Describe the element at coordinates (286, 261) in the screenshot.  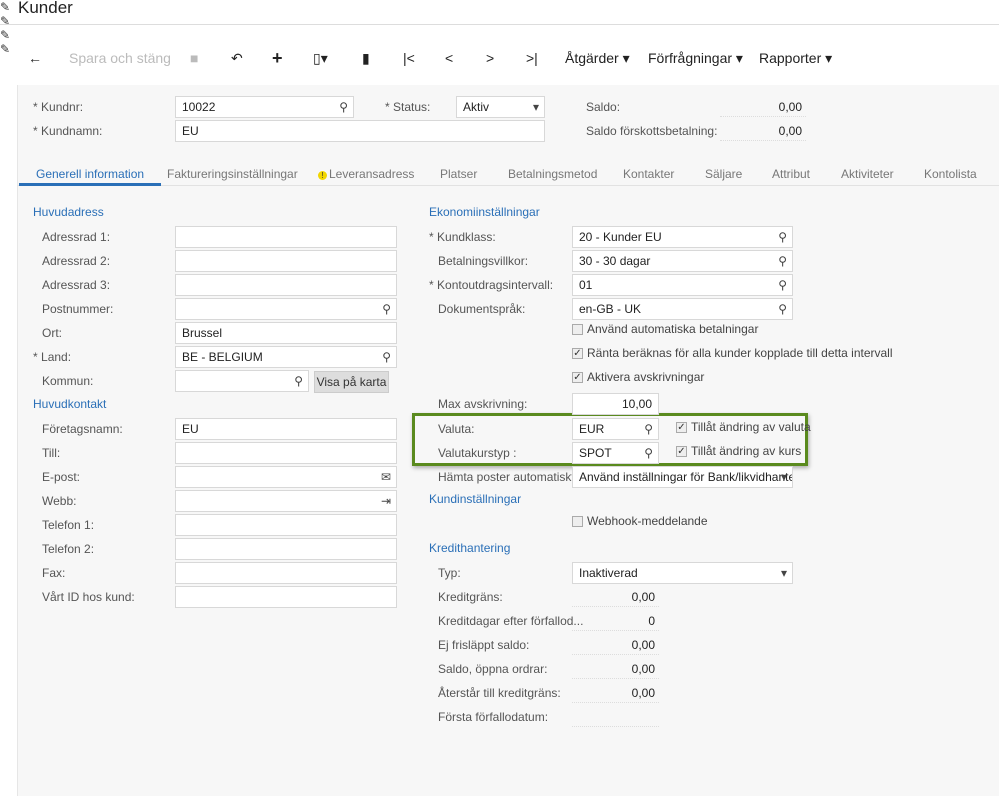
I see `address-1-field` at that location.